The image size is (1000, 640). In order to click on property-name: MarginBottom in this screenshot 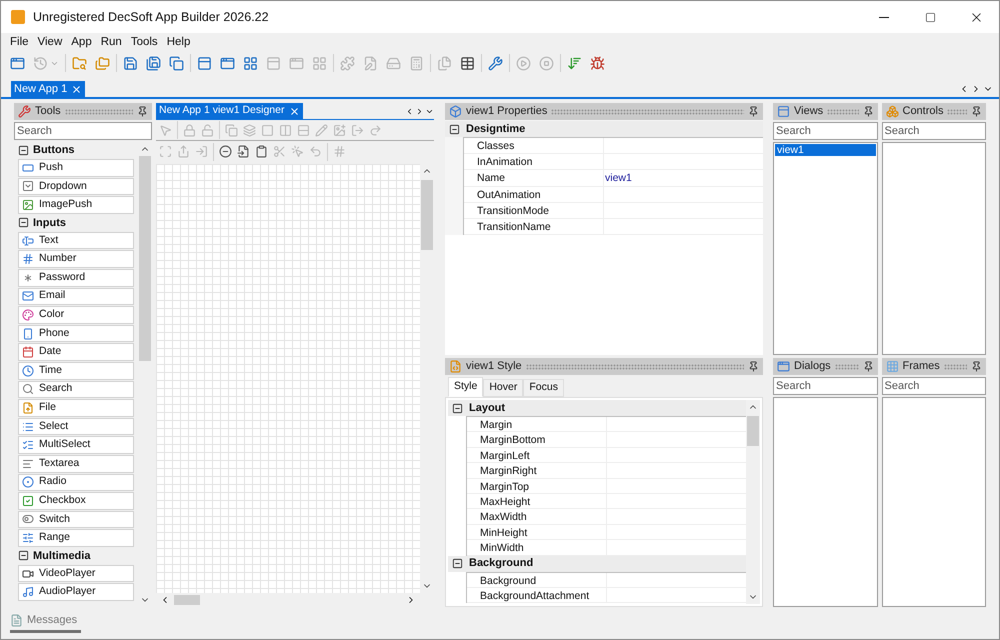, I will do `click(537, 439)`.